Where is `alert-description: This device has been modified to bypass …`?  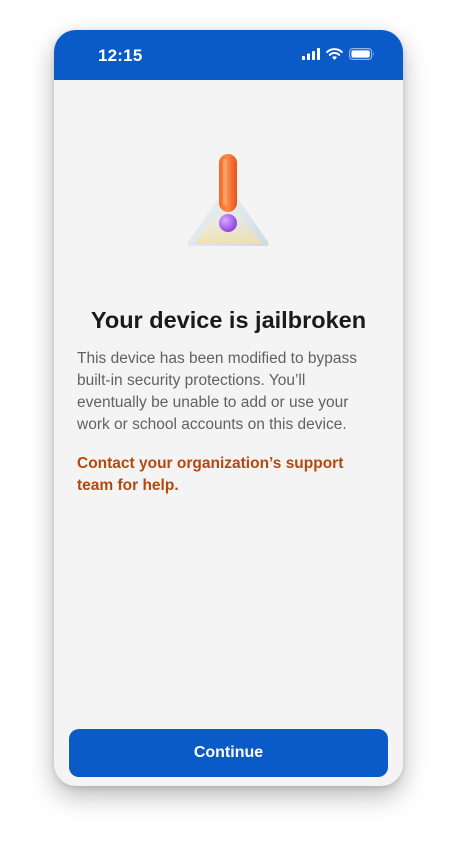
alert-description: This device has been modified to bypass … is located at coordinates (217, 391).